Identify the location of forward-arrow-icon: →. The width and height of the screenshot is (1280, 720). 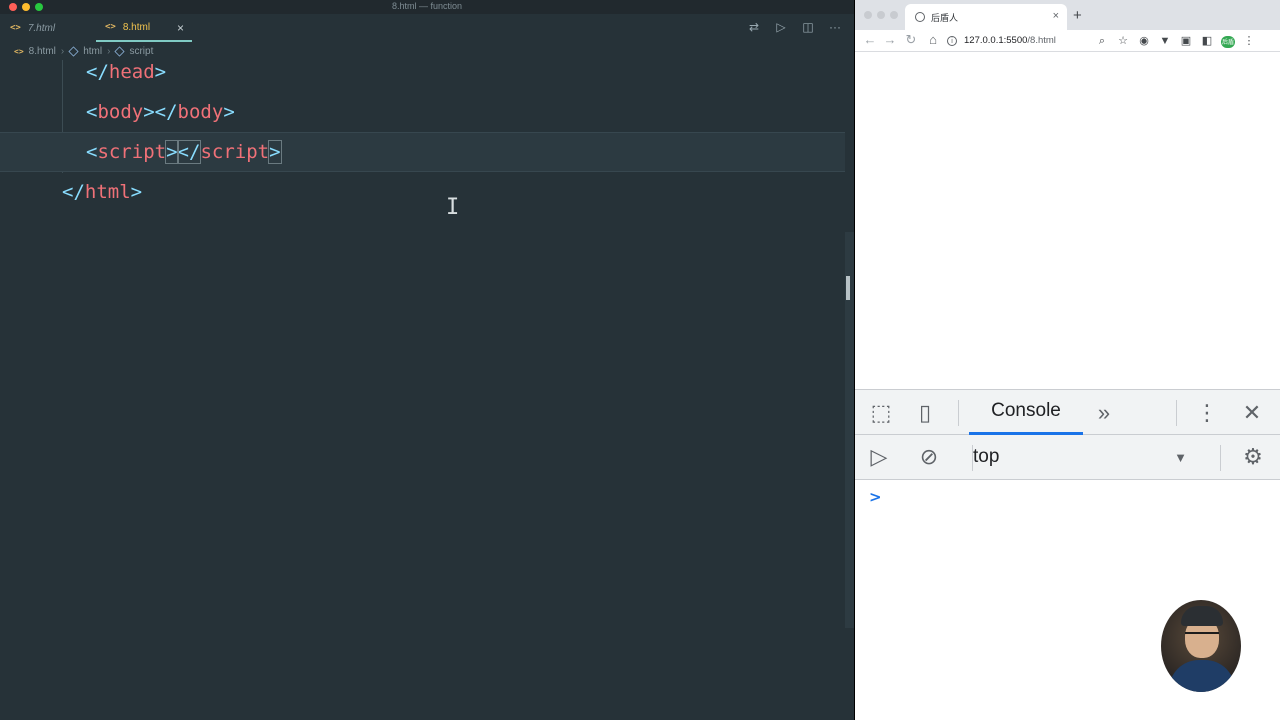
(890, 40).